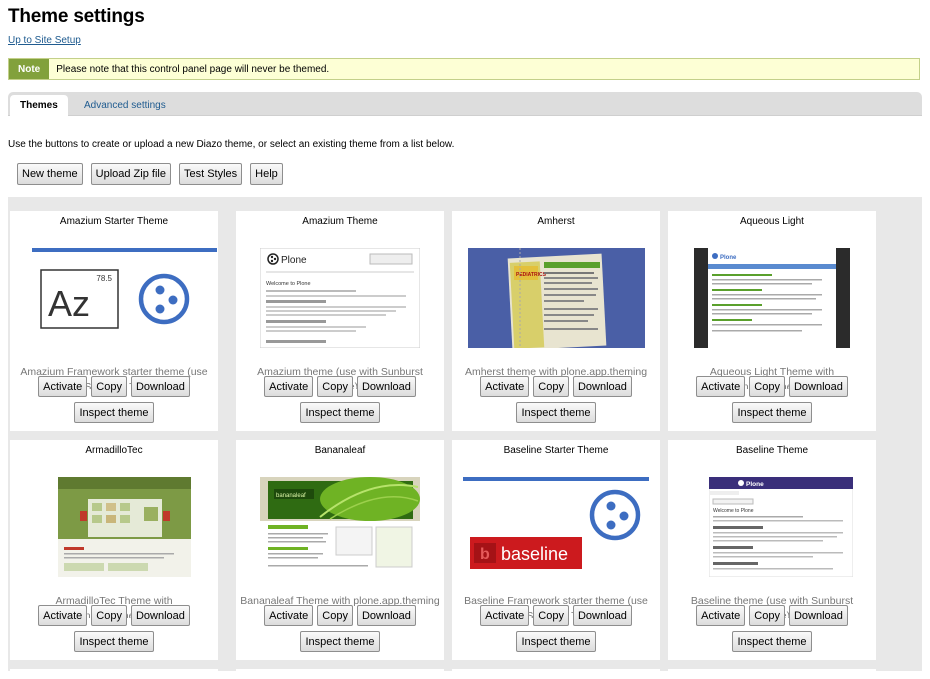 The width and height of the screenshot is (930, 679). What do you see at coordinates (266, 174) in the screenshot?
I see `help-button: Help` at bounding box center [266, 174].